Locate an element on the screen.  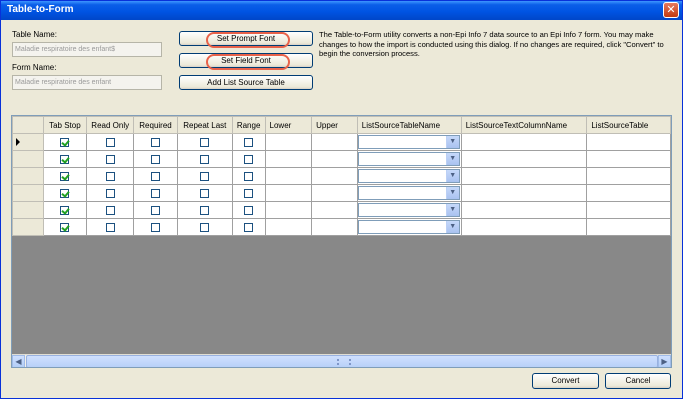
column-header-read-only: Read Only is located at coordinates (110, 125).